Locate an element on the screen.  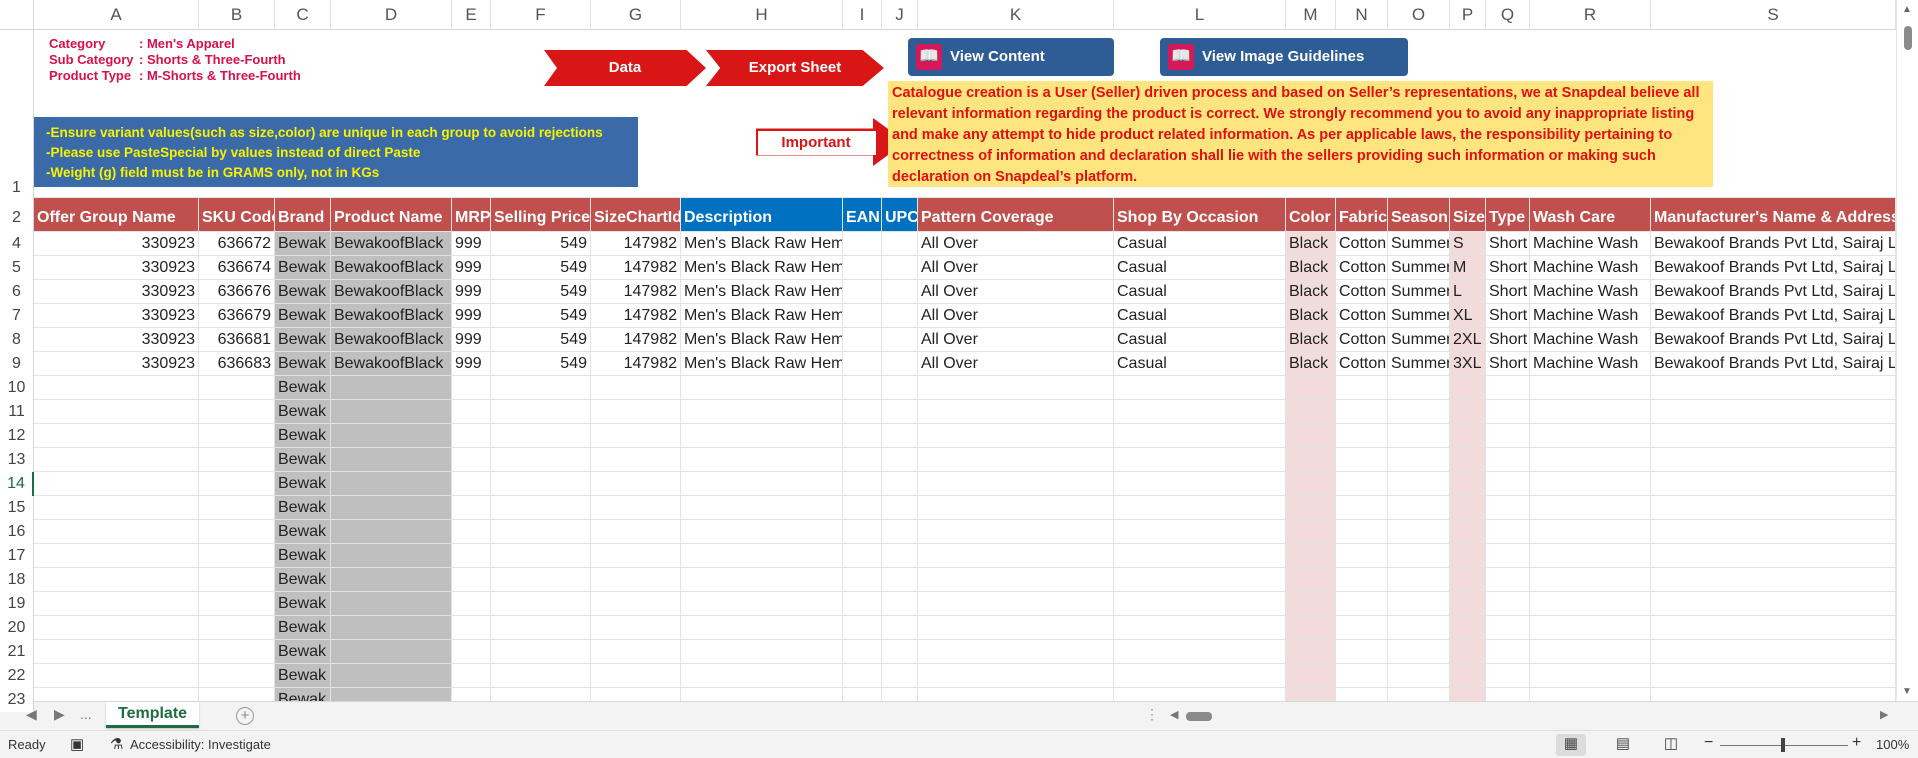
column-header-C: C is located at coordinates (303, 15).